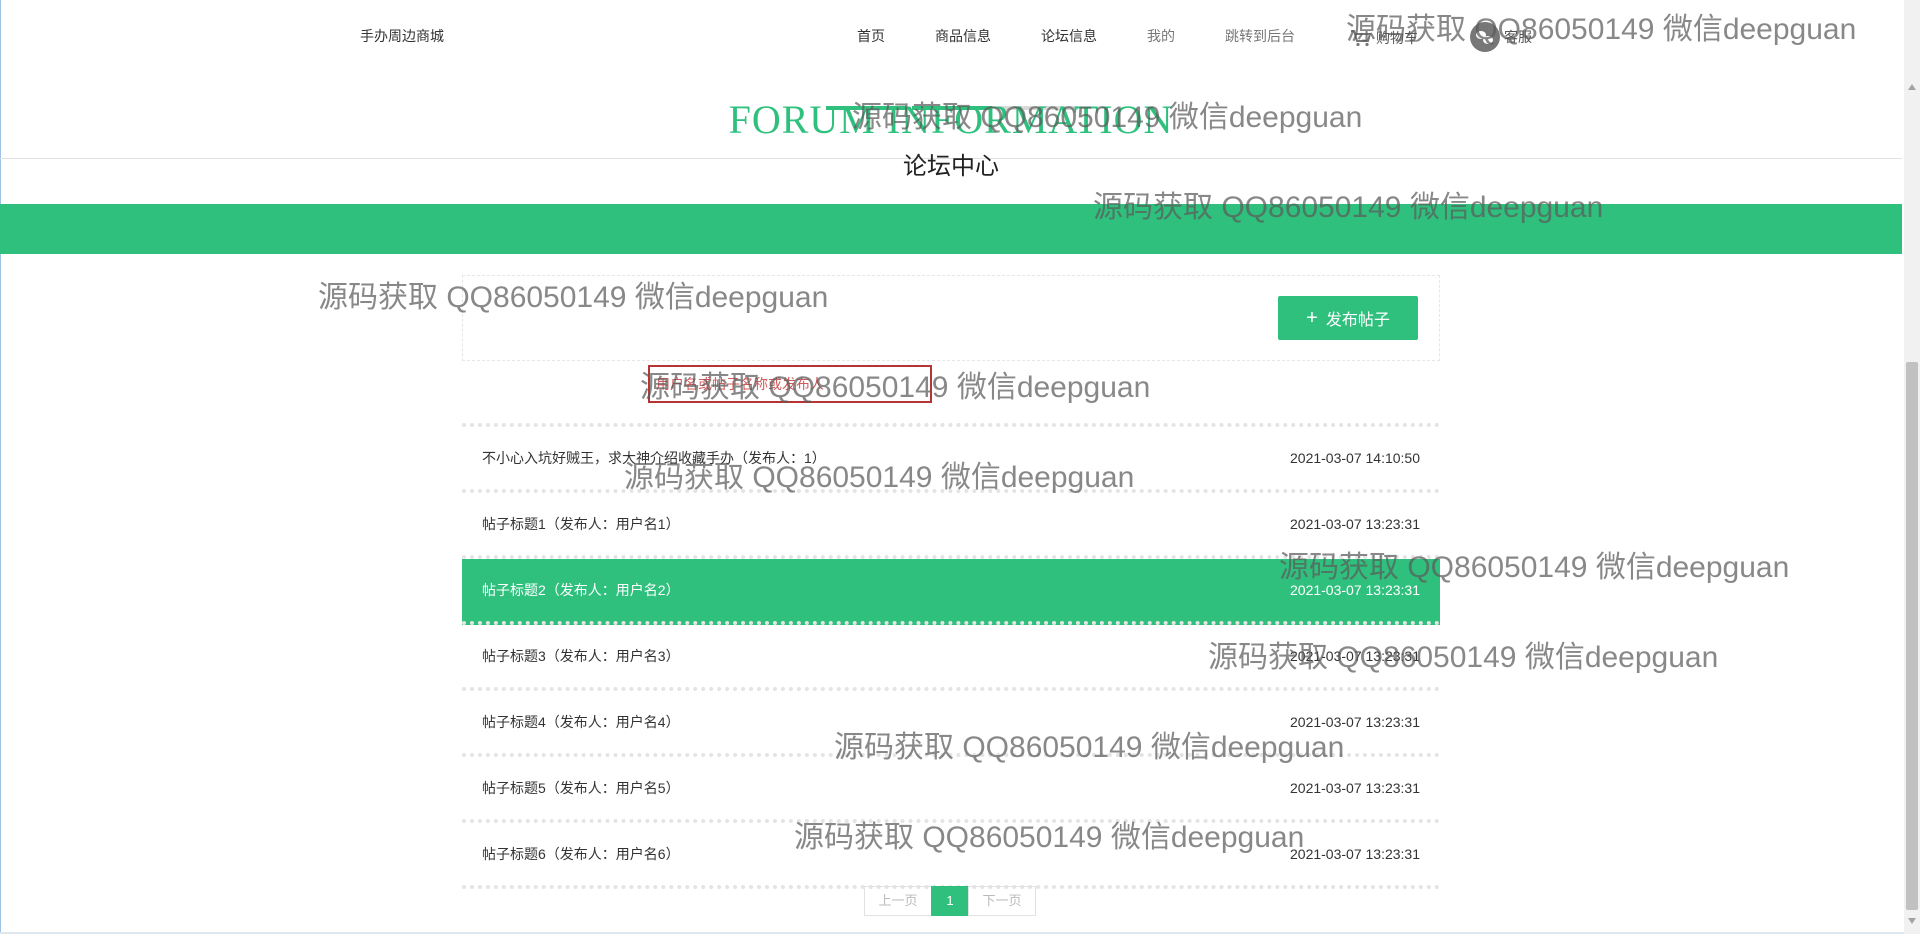 The image size is (1920, 934). What do you see at coordinates (1161, 36) in the screenshot?
I see `nav-mine: 我的` at bounding box center [1161, 36].